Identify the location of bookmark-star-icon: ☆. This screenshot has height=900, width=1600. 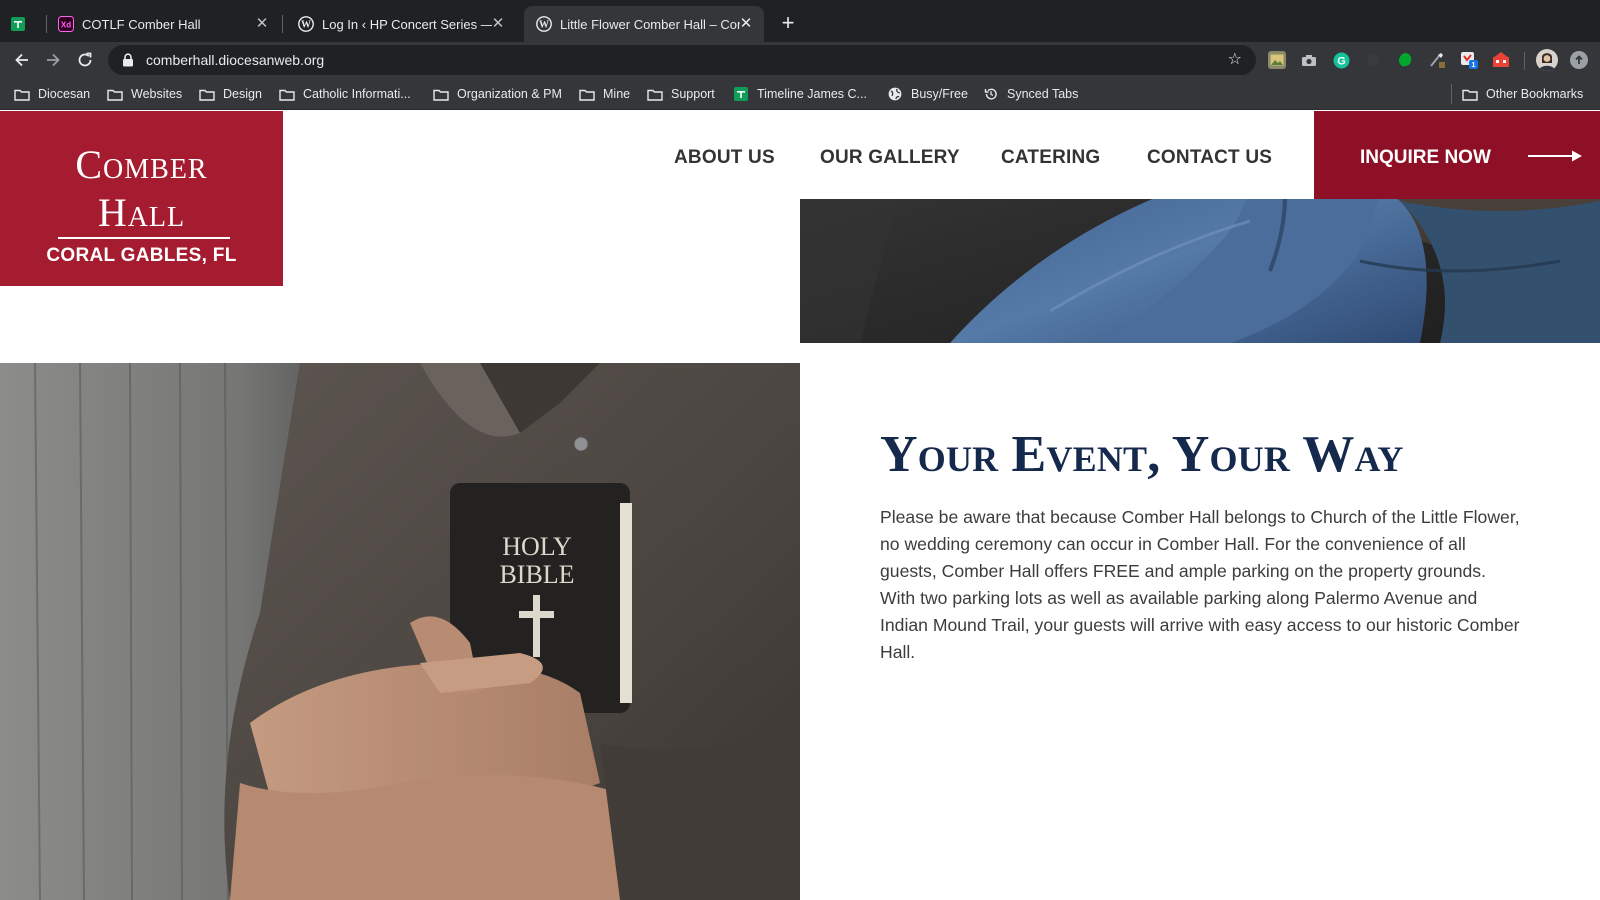
(1235, 60).